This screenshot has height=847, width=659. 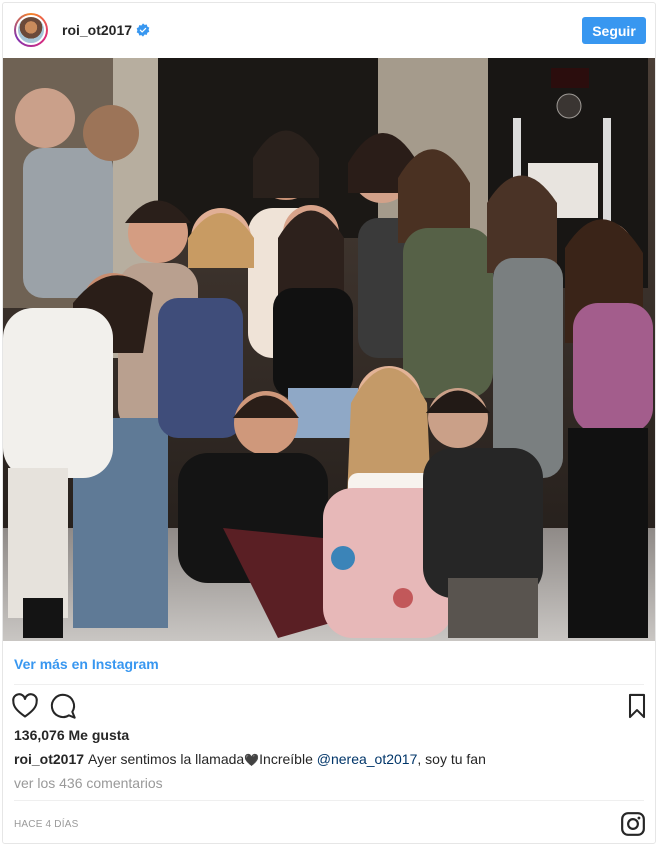 What do you see at coordinates (633, 824) in the screenshot?
I see `instagram-icon` at bounding box center [633, 824].